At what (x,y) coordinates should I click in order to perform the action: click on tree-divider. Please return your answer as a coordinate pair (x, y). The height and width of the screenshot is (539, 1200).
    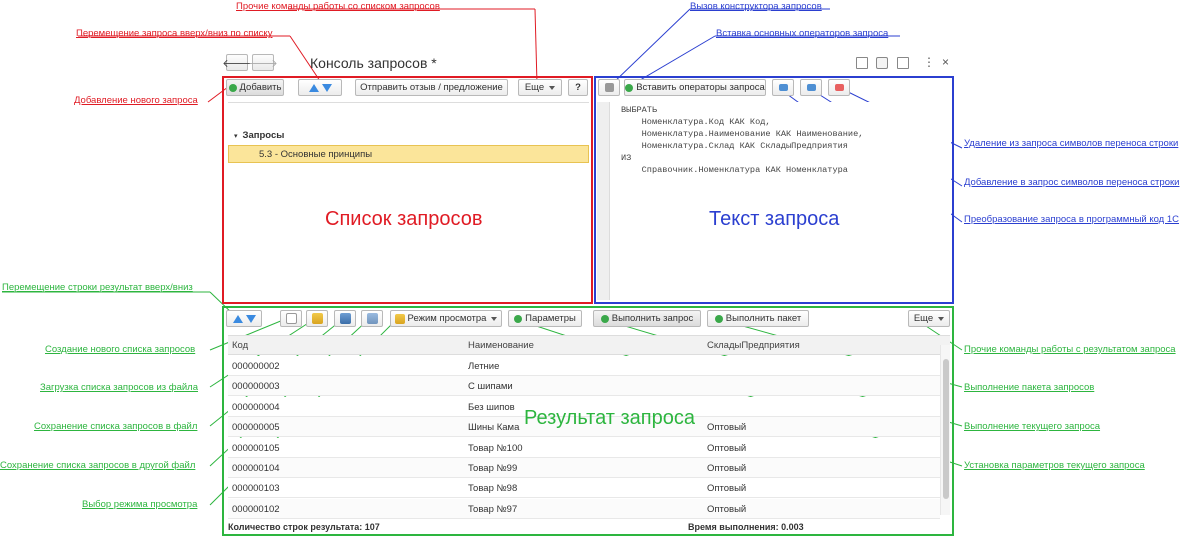
    Looking at the image, I should click on (408, 102).